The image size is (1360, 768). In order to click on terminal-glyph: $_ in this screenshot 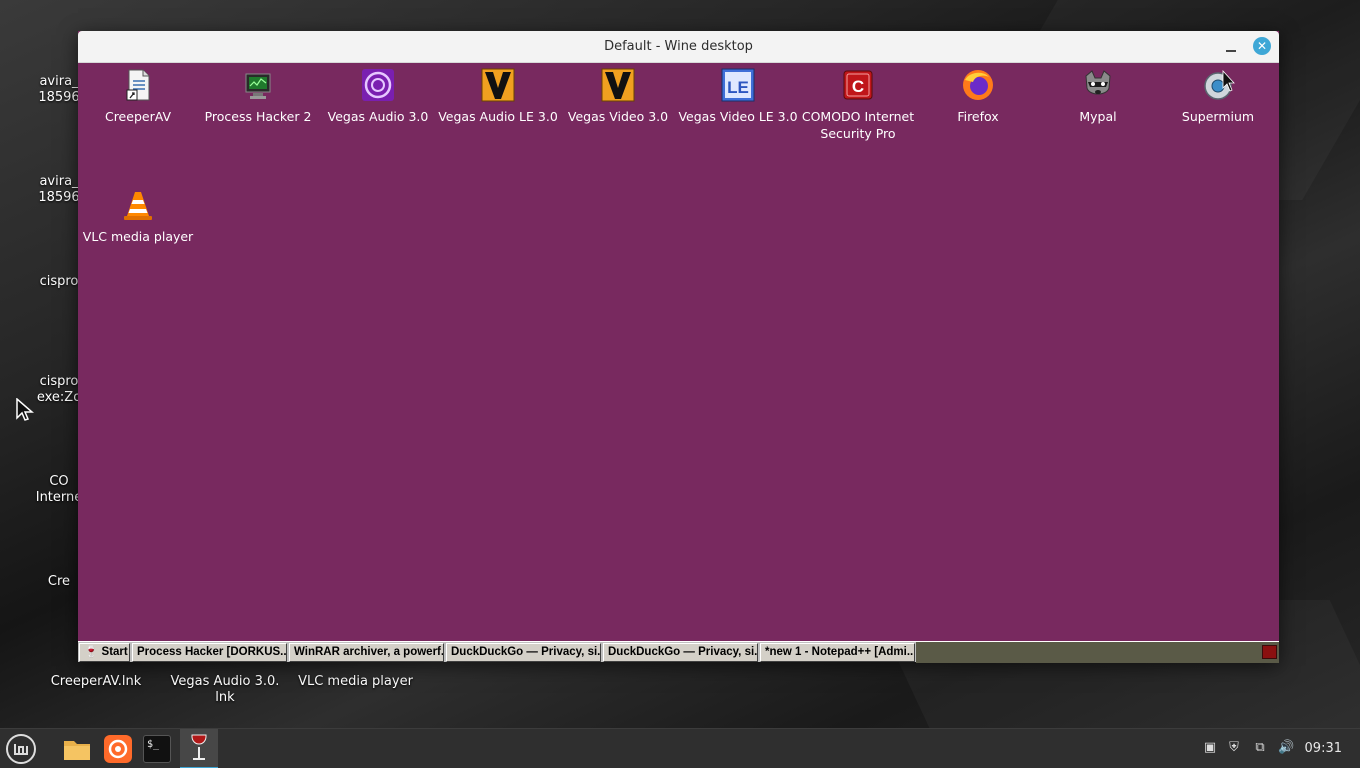, I will do `click(157, 749)`.